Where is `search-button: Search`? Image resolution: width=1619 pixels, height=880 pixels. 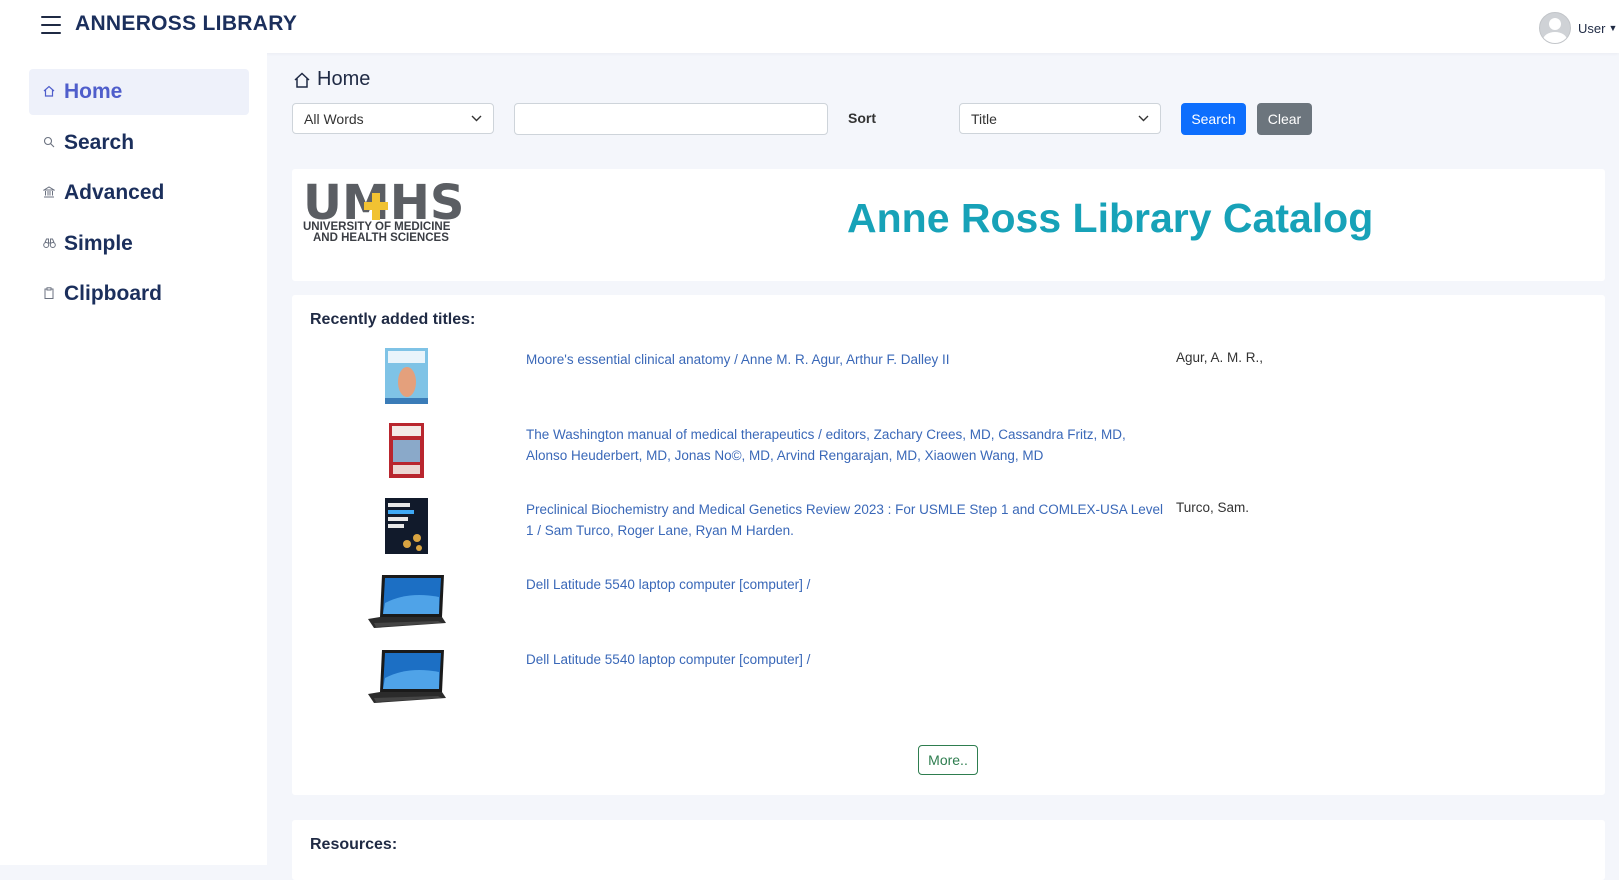
search-button: Search is located at coordinates (1213, 119).